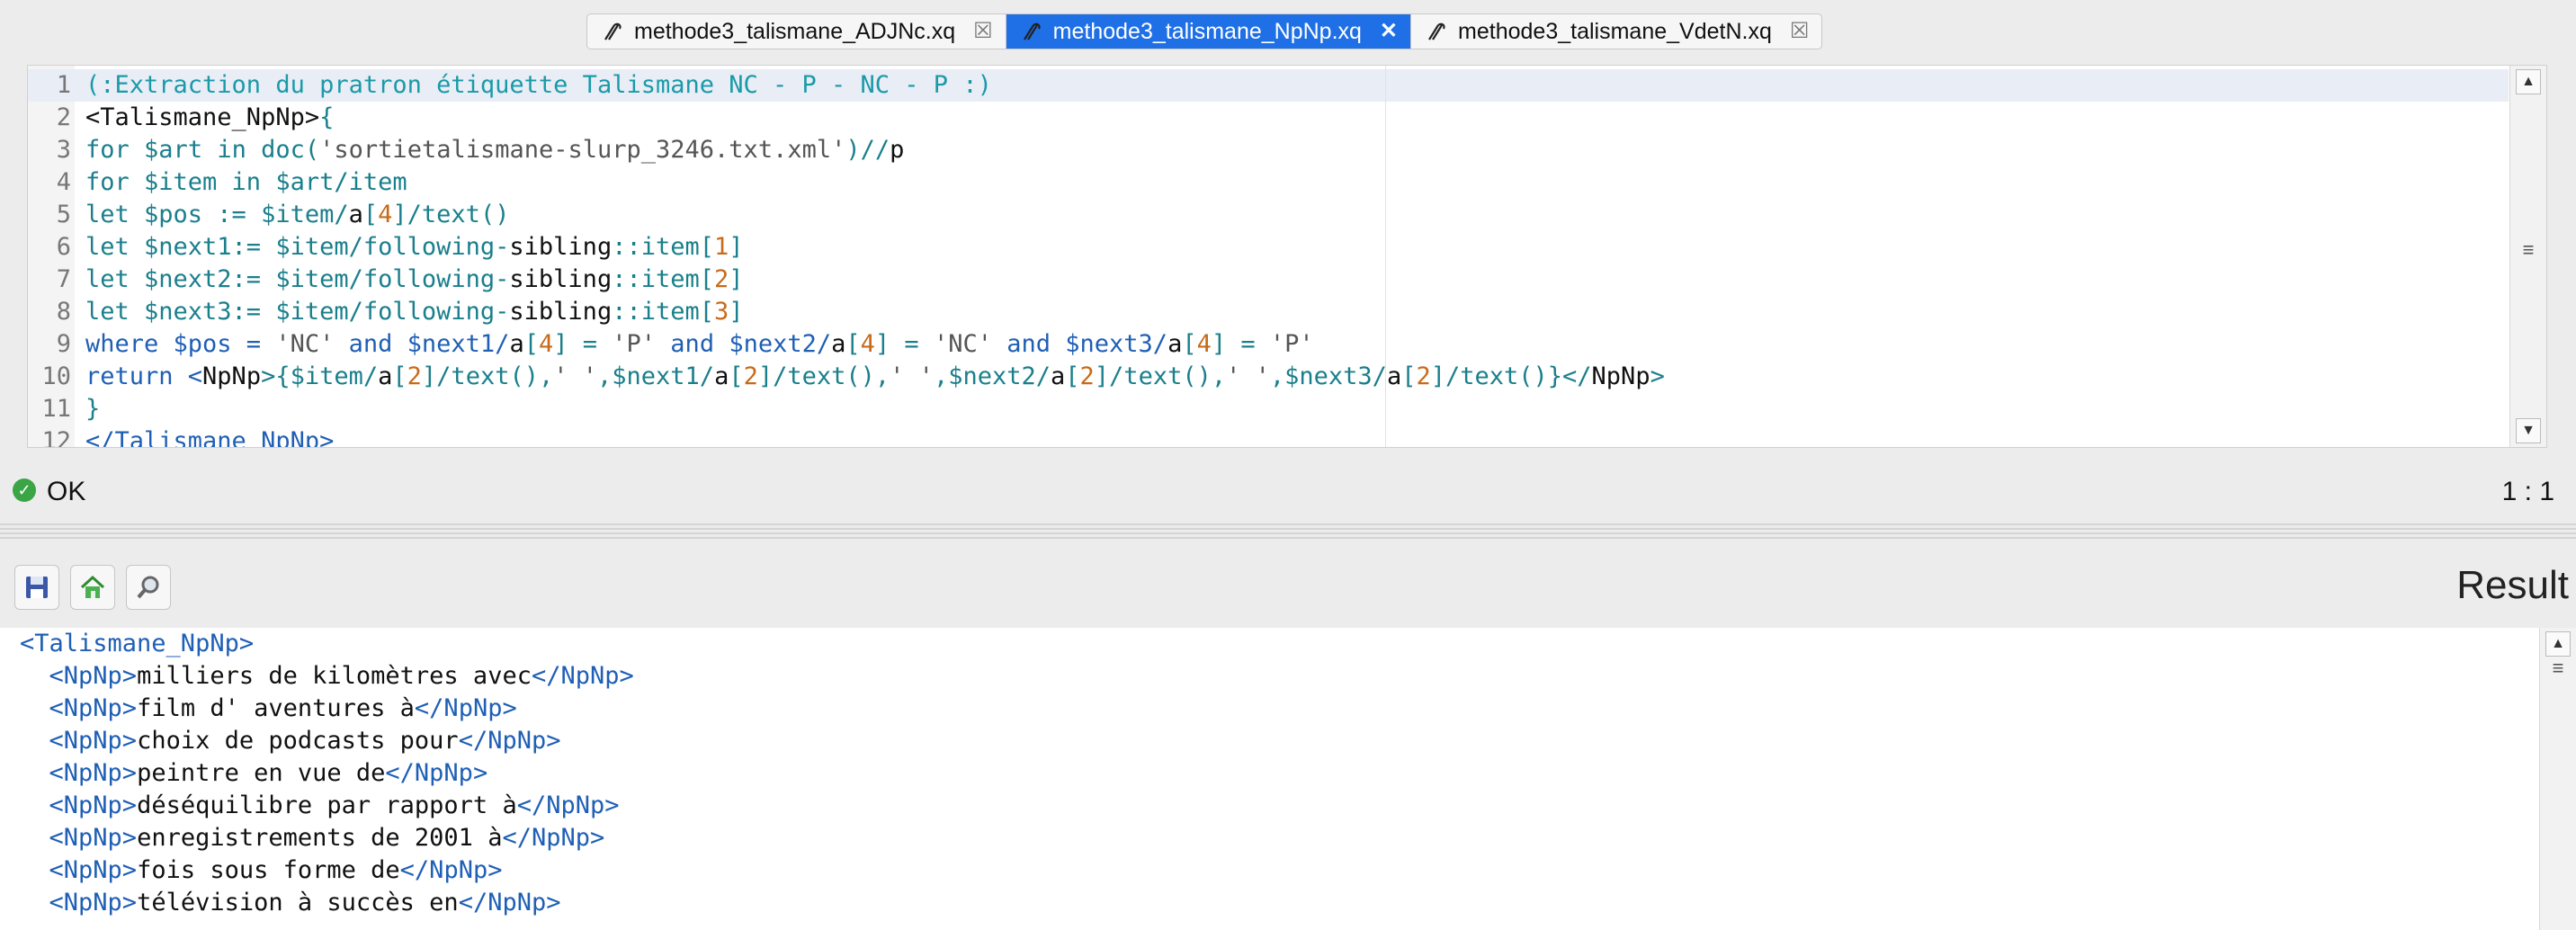 The height and width of the screenshot is (930, 2576). I want to click on result-scrollbar: ▲ ≡, so click(2557, 779).